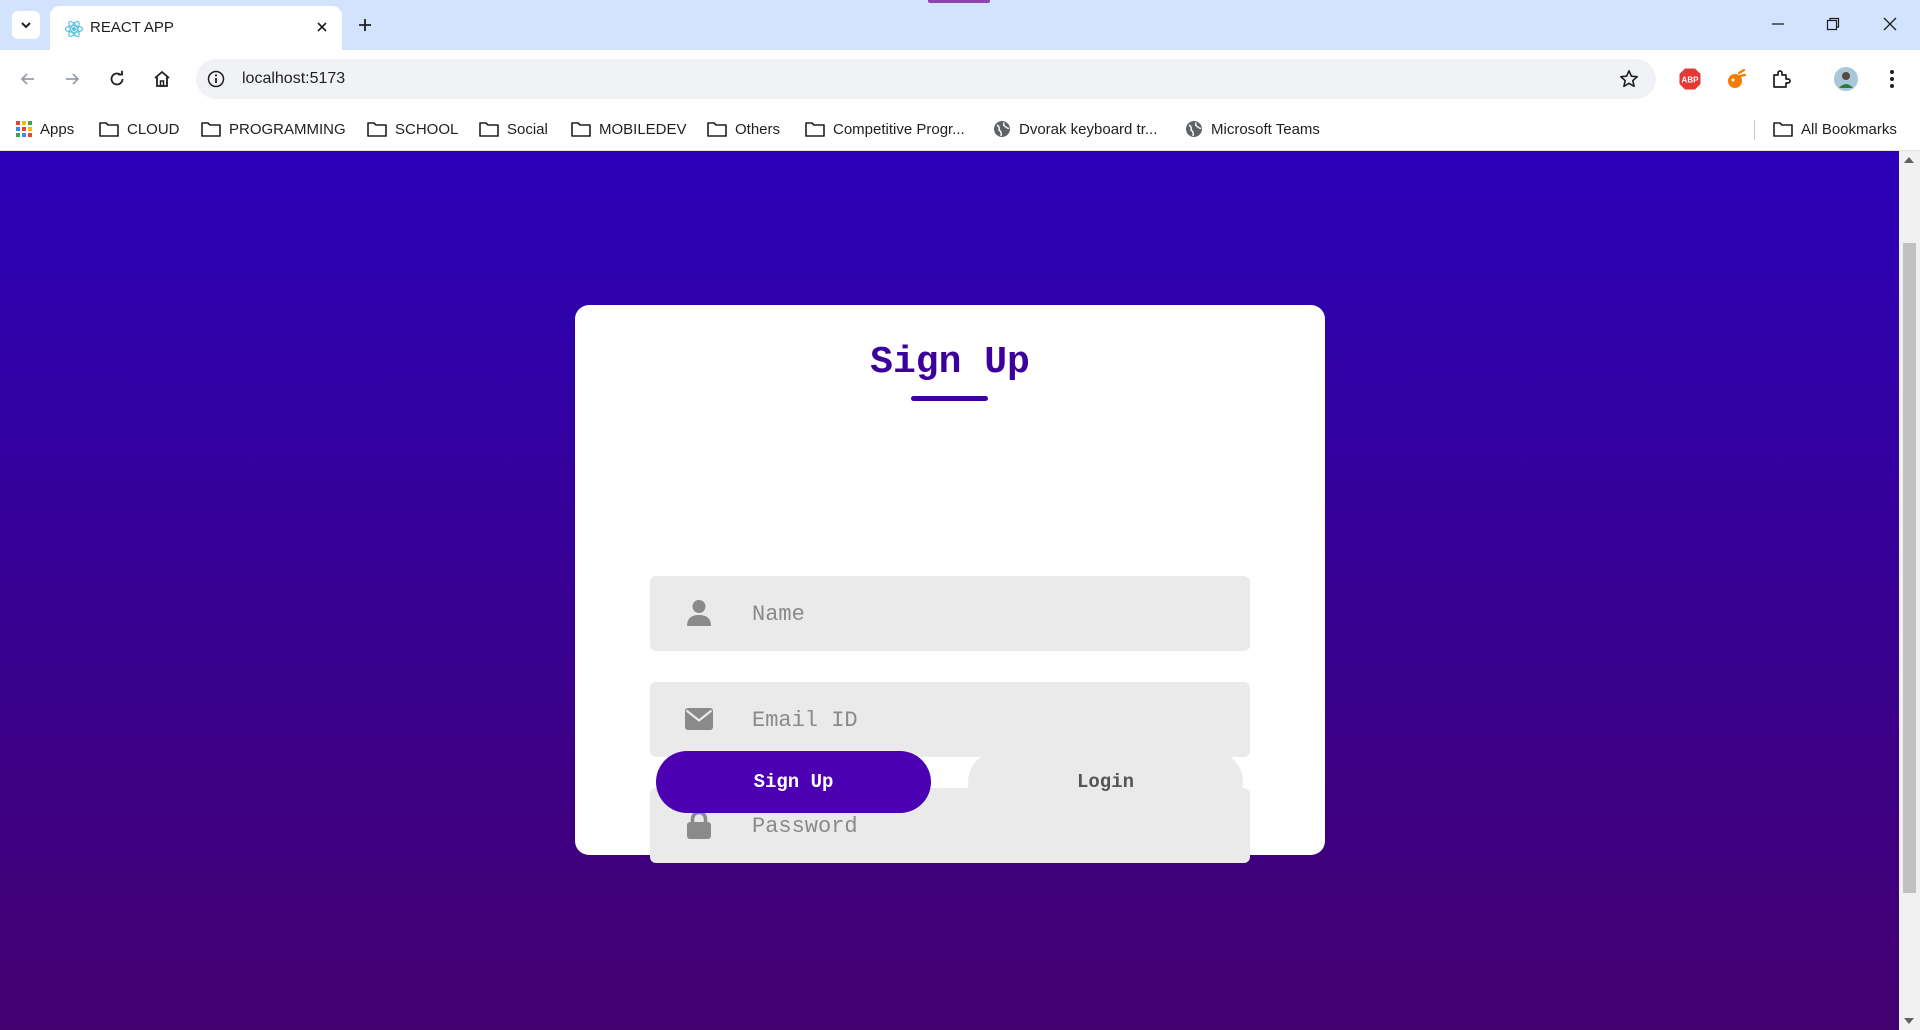 This screenshot has height=1030, width=1920. What do you see at coordinates (699, 613) in the screenshot?
I see `user-icon` at bounding box center [699, 613].